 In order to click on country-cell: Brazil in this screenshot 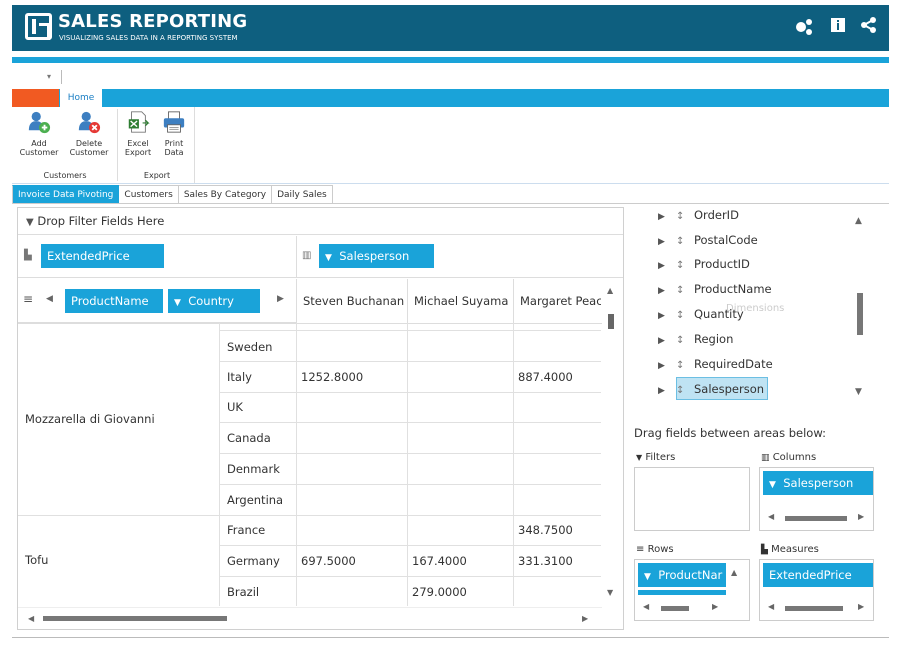, I will do `click(243, 592)`.